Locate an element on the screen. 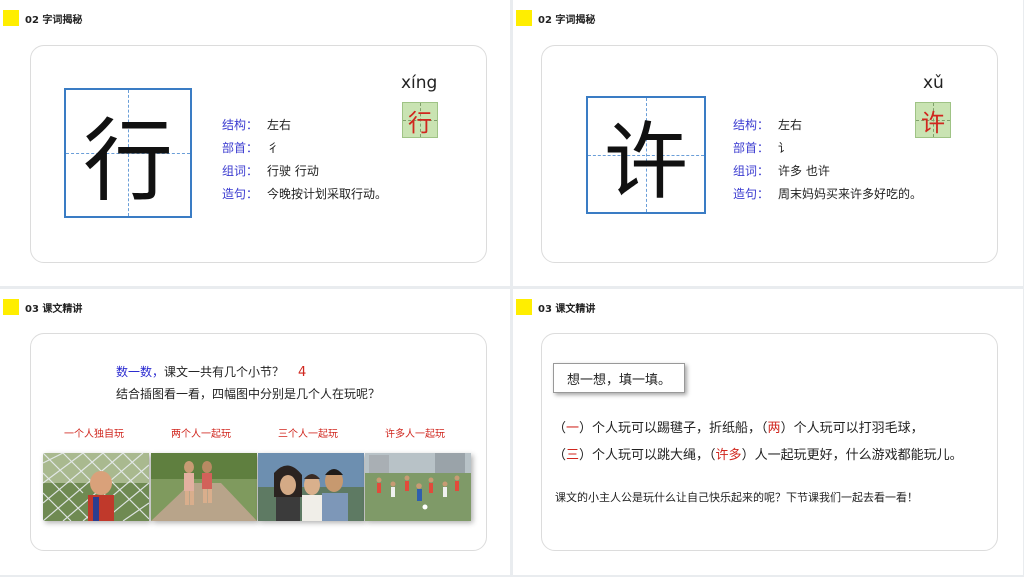  question-text: 课文一共有几个小节？ is located at coordinates (224, 372).